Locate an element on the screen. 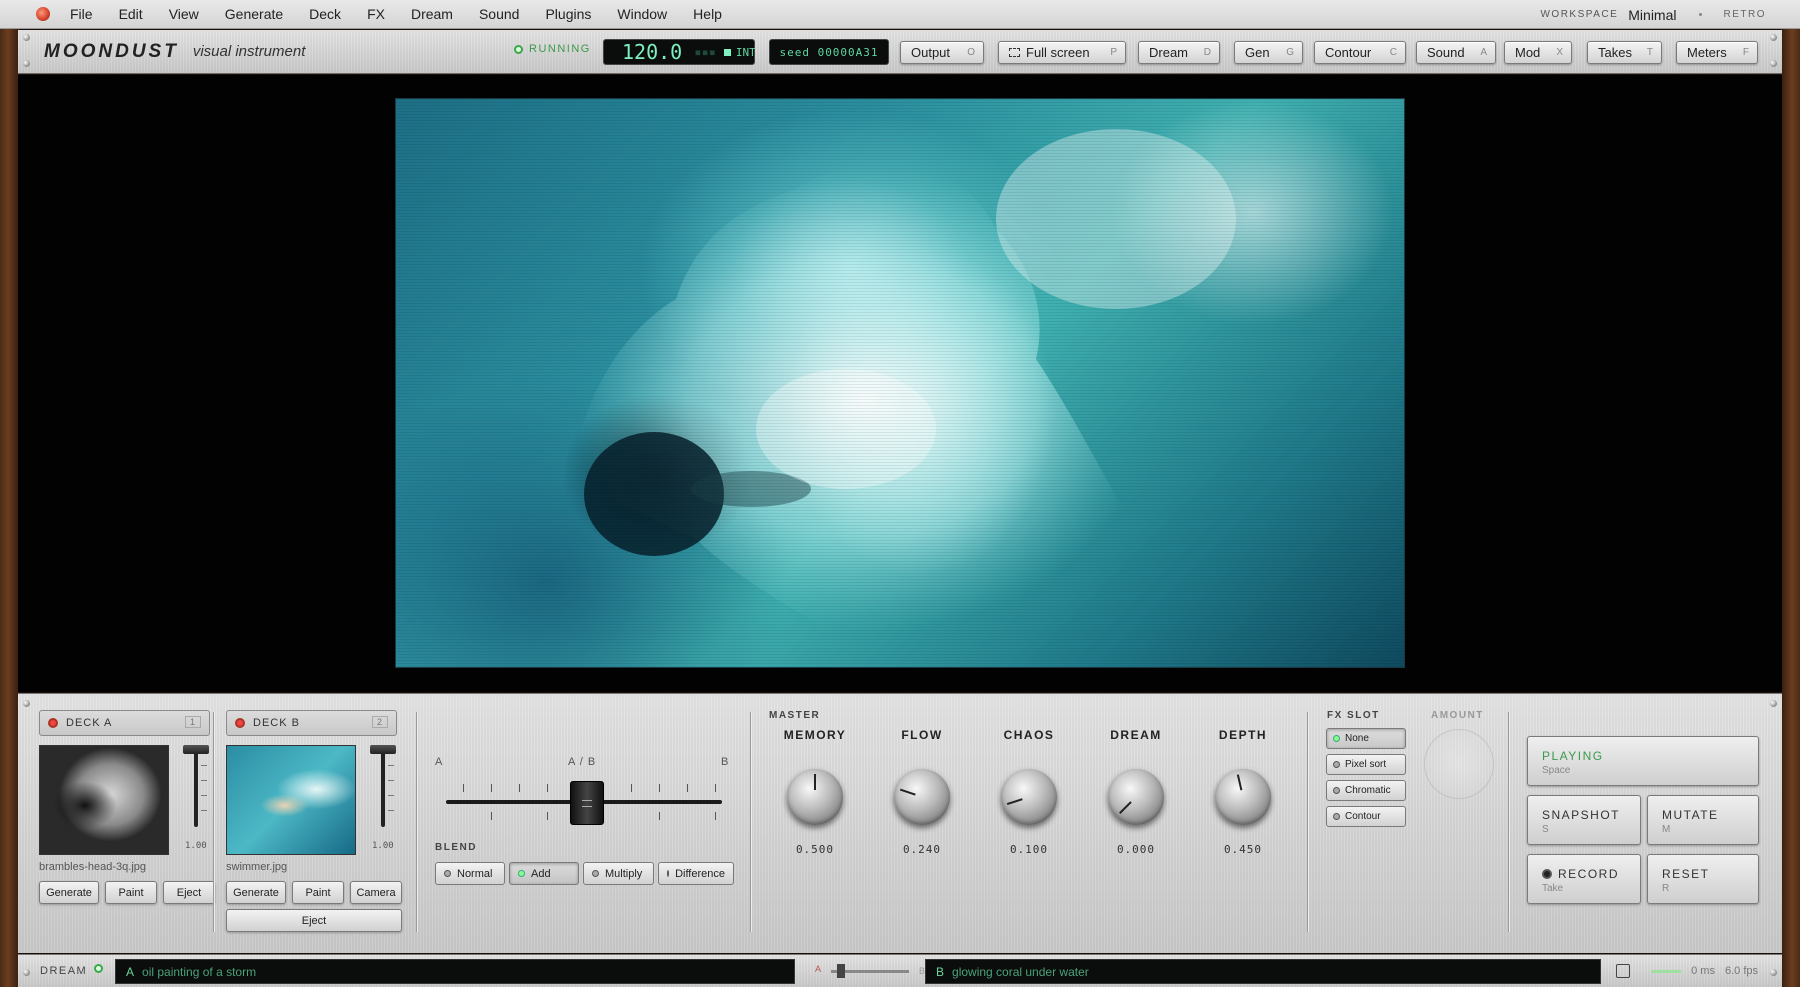 This screenshot has width=1800, height=987. mod-button: Mod X is located at coordinates (1538, 52).